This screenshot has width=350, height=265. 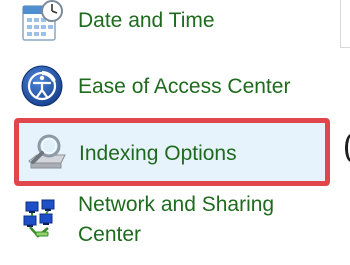 What do you see at coordinates (176, 219) in the screenshot?
I see `item-label: Network and Sharing Center` at bounding box center [176, 219].